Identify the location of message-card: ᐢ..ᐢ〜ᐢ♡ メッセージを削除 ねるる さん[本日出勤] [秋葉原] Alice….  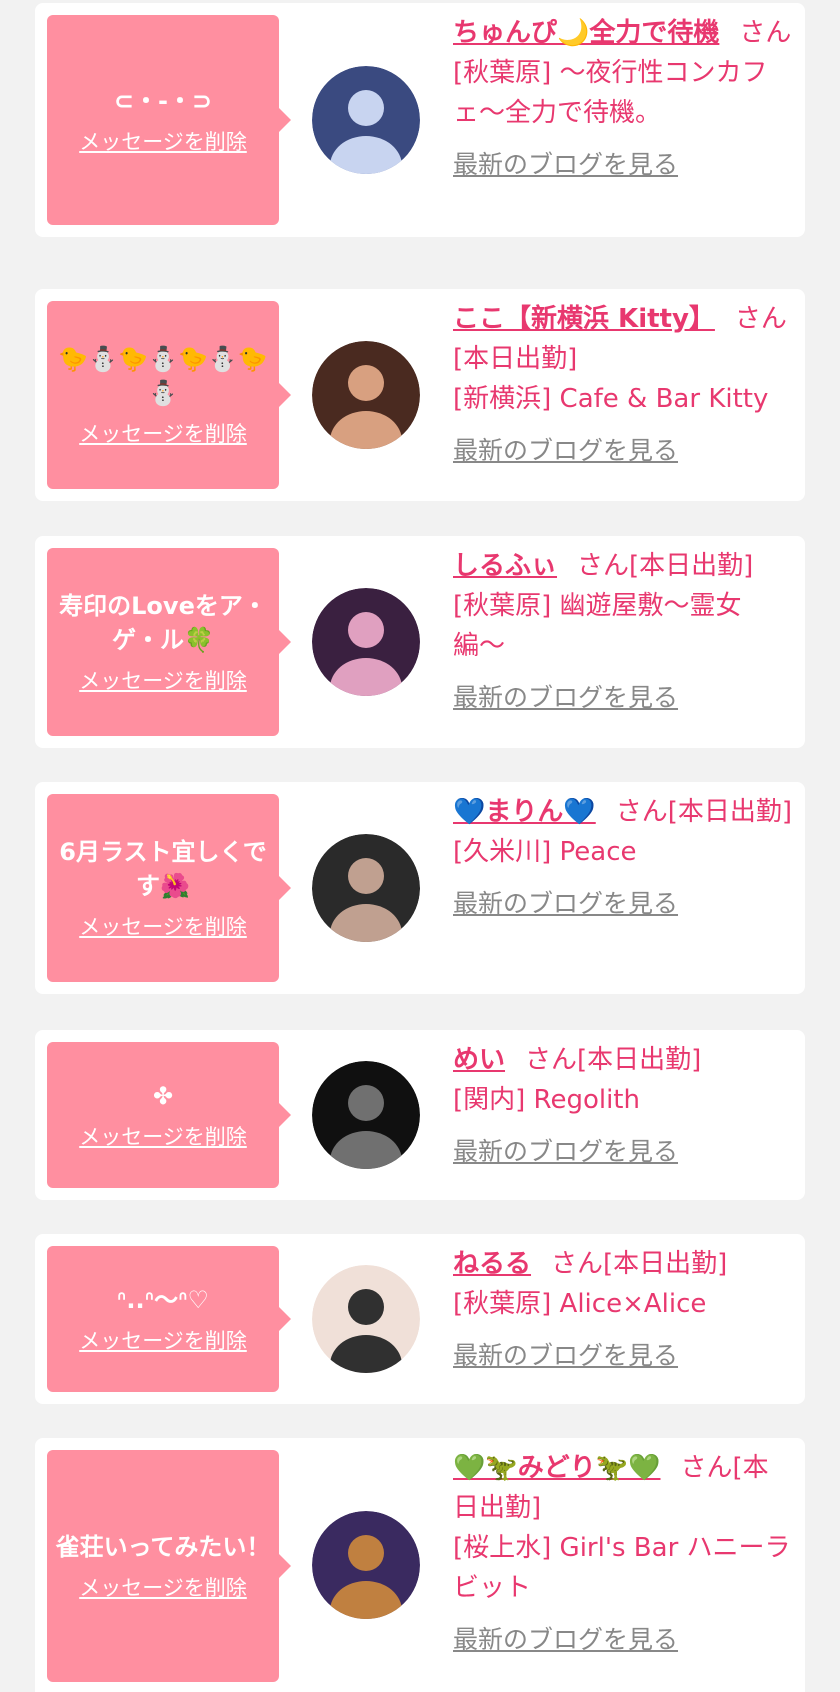
(420, 1319).